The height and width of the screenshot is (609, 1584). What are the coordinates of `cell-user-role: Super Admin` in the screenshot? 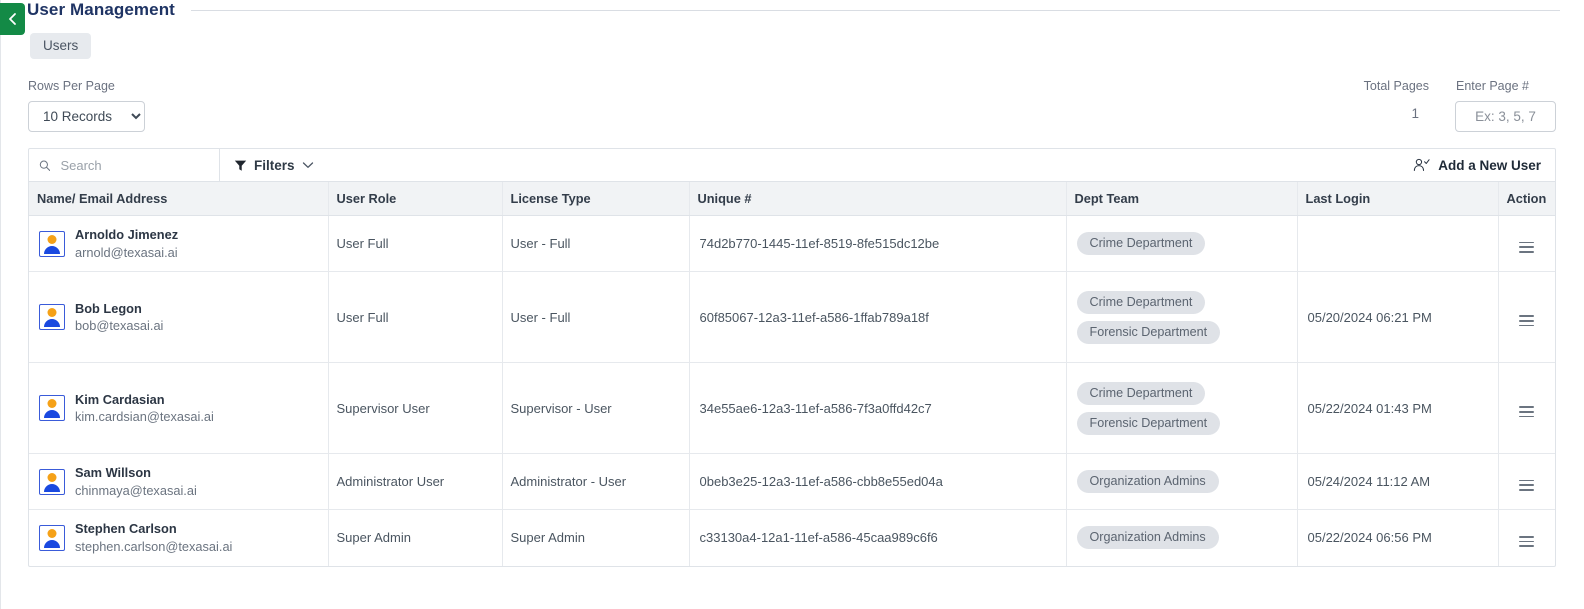 It's located at (415, 537).